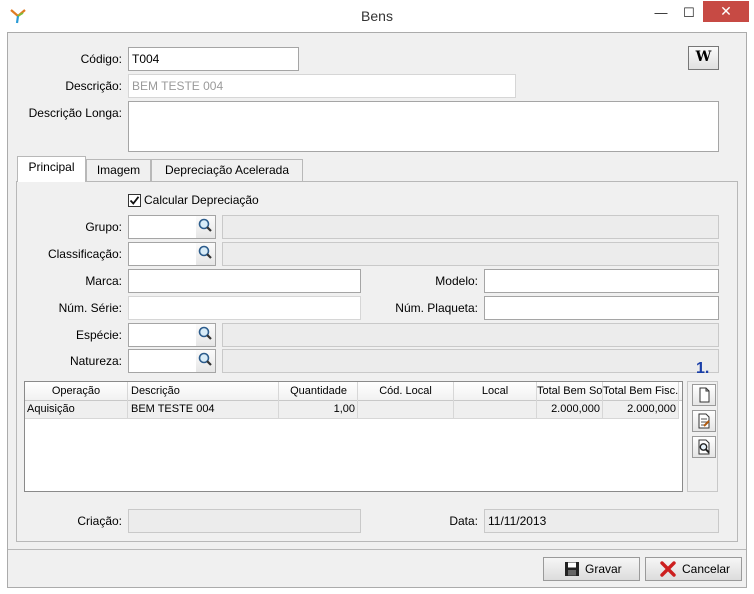  What do you see at coordinates (51, 169) in the screenshot?
I see `tab-principal: Principal` at bounding box center [51, 169].